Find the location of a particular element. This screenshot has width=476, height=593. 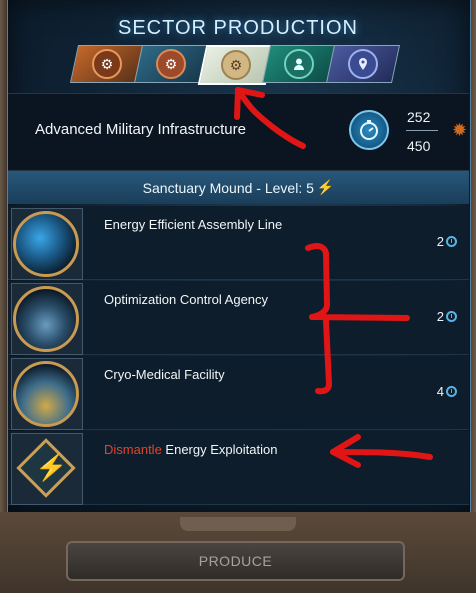

item-name: Cryo-Medical Facility is located at coordinates (164, 374).